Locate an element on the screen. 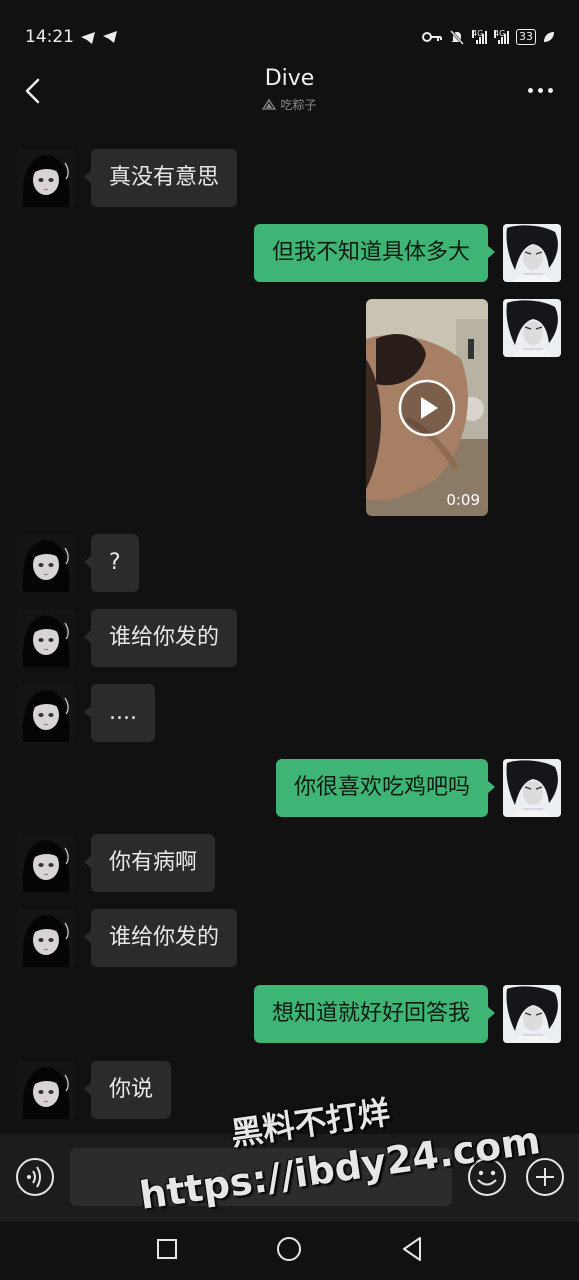 The height and width of the screenshot is (1280, 579). signal-icon: 4G is located at coordinates (479, 37).